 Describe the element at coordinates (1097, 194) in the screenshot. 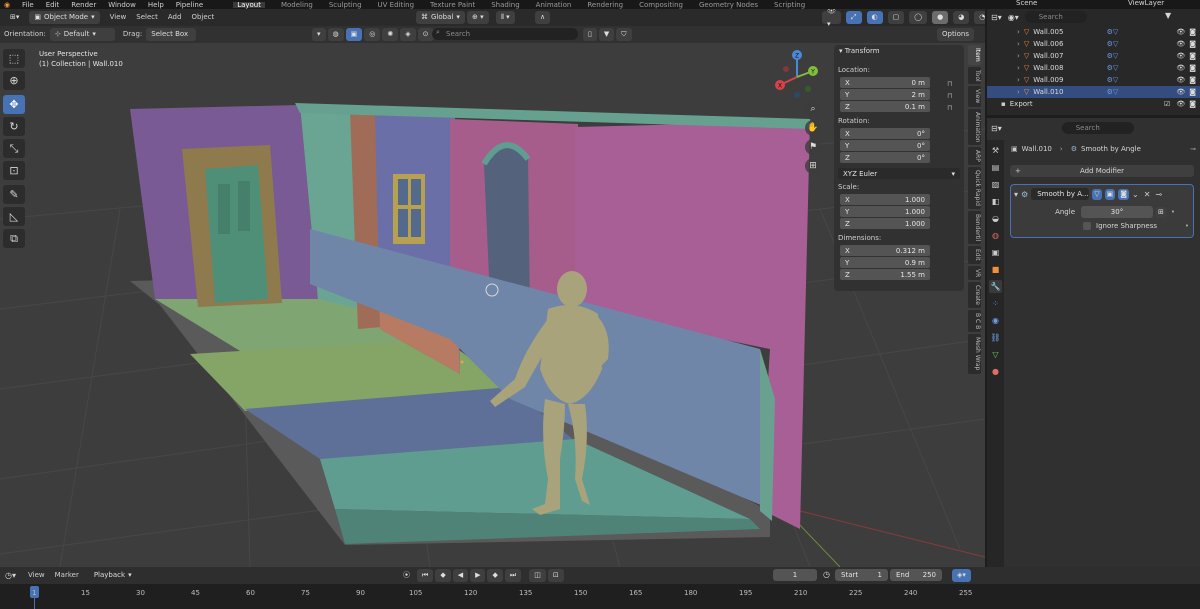

I see `editmode-toggle-icon: ▽` at that location.